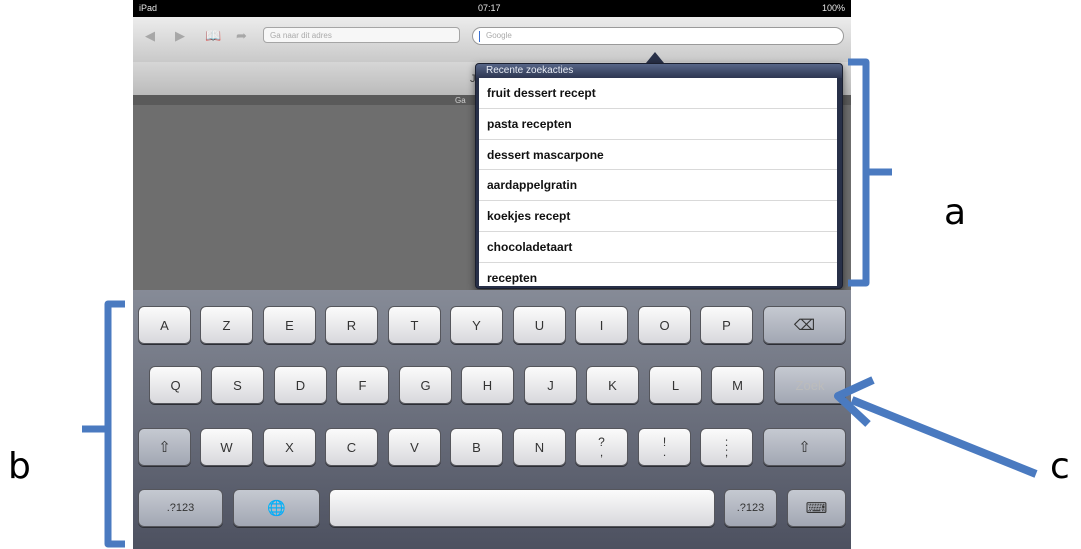 The width and height of the screenshot is (1081, 549). Describe the element at coordinates (944, 437) in the screenshot. I see `arrow-c-shaft` at that location.